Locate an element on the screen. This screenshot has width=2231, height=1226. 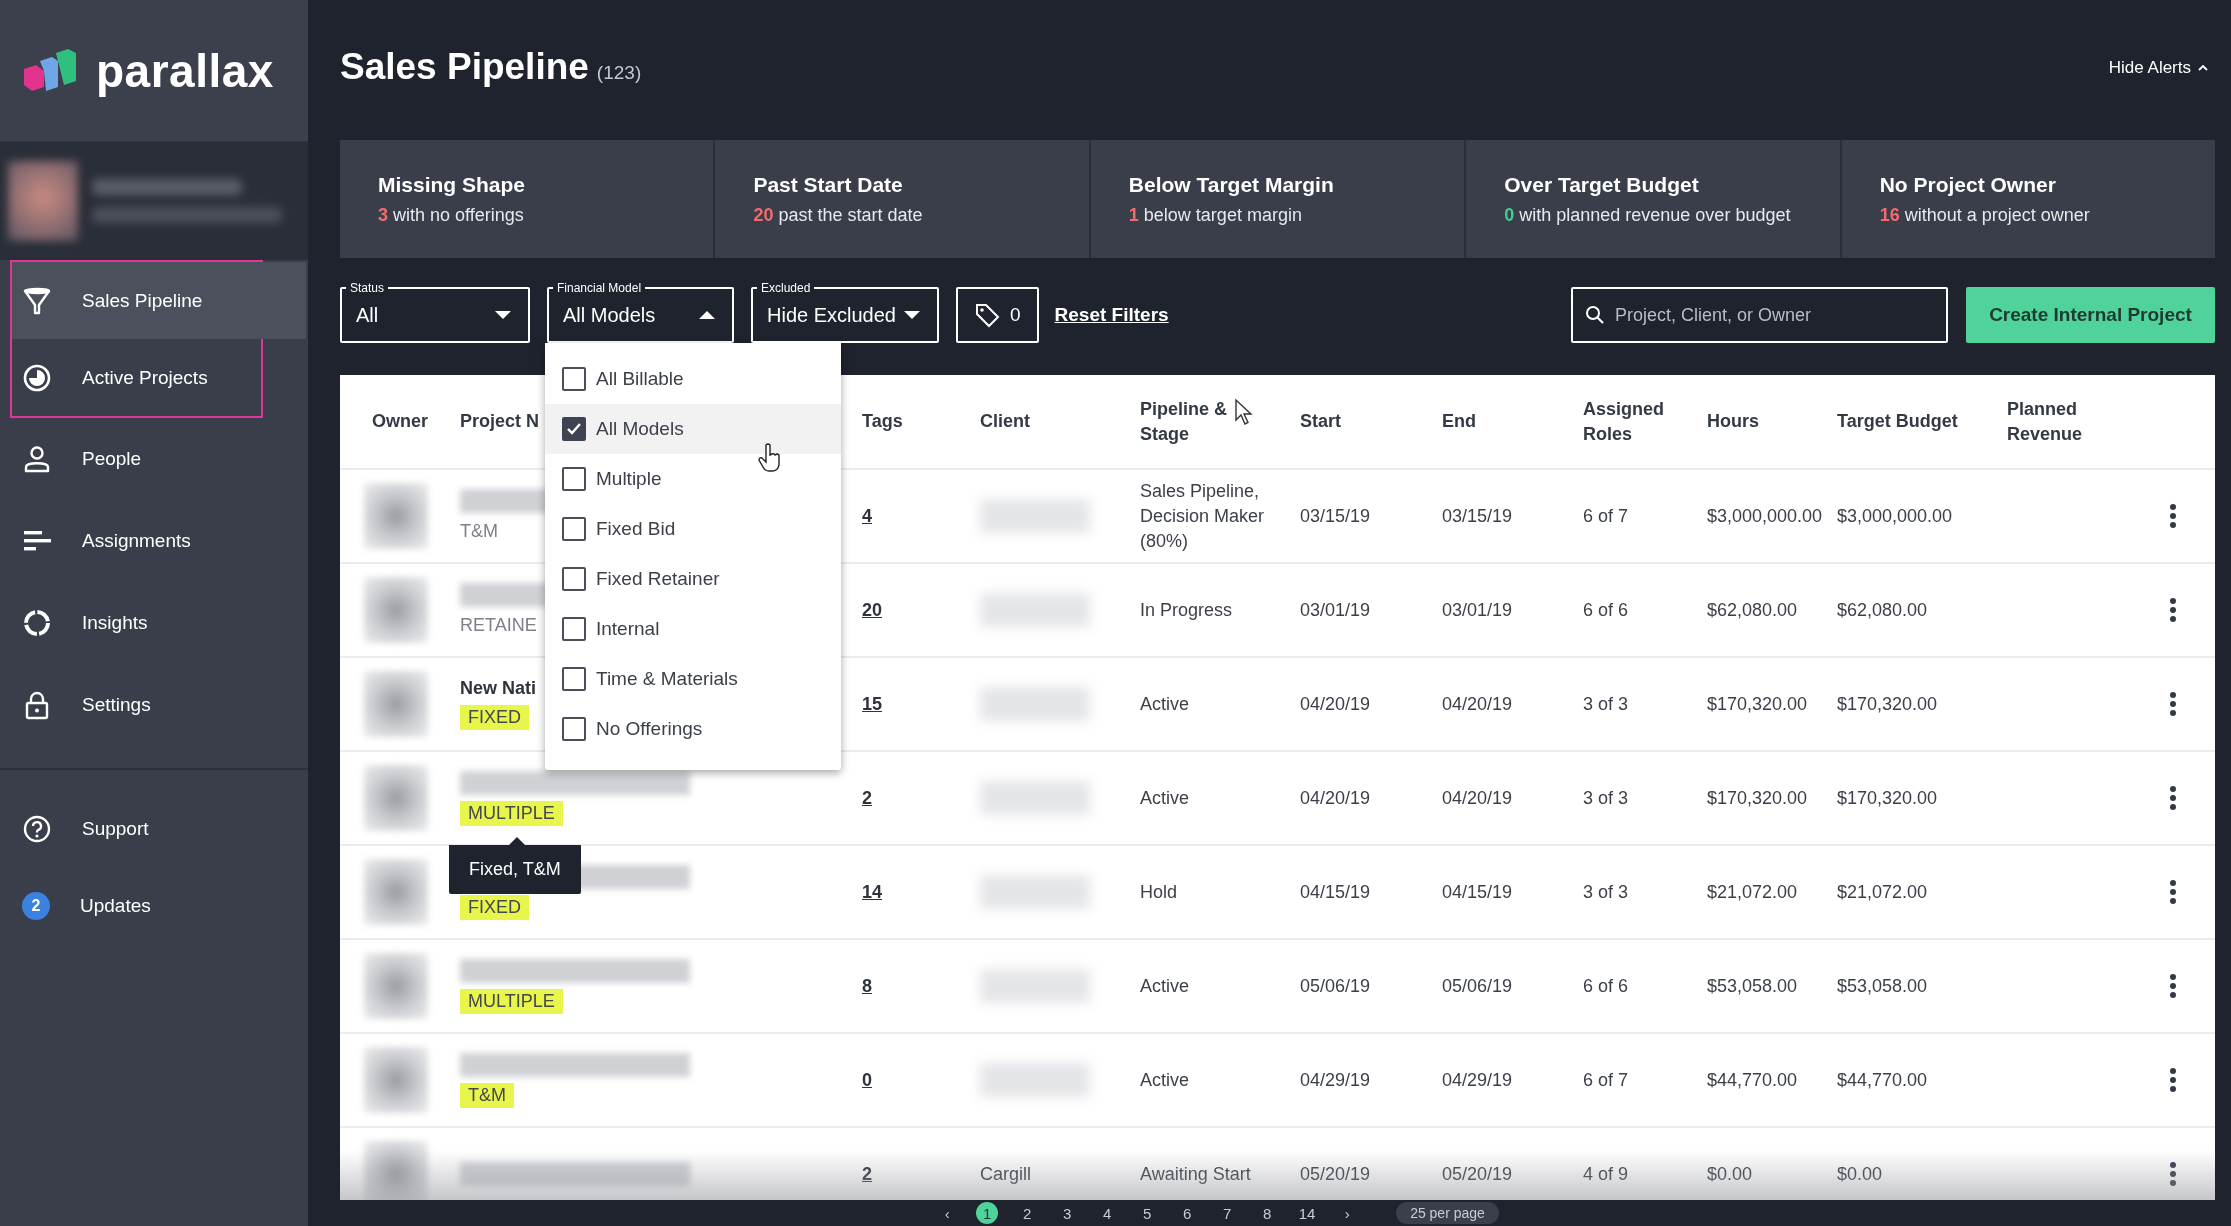
column-header: Owner is located at coordinates (400, 421).